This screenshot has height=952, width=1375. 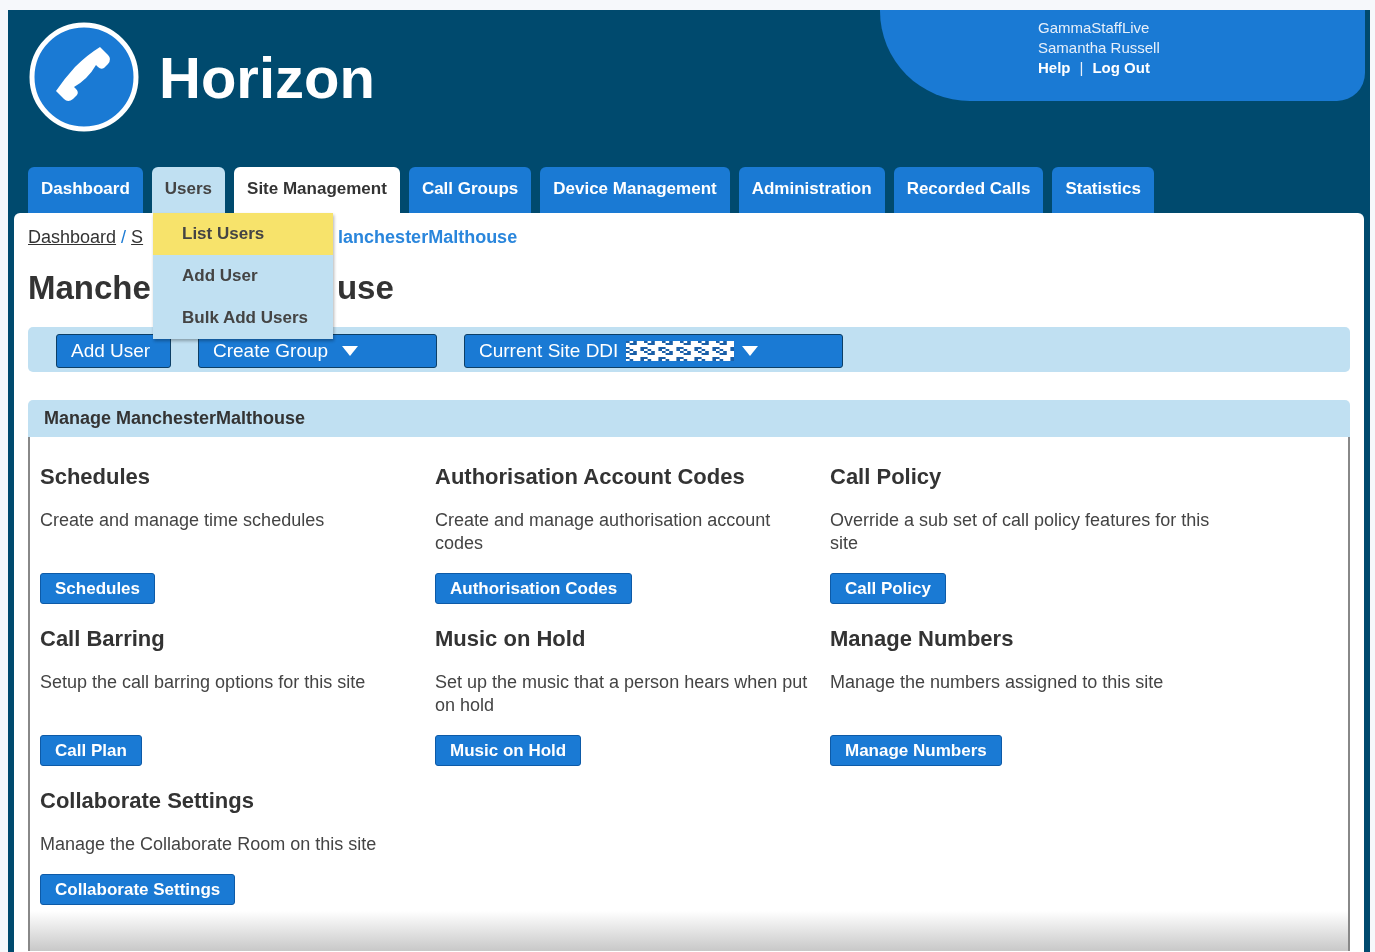 I want to click on toolbar-button: Add User, so click(x=113, y=350).